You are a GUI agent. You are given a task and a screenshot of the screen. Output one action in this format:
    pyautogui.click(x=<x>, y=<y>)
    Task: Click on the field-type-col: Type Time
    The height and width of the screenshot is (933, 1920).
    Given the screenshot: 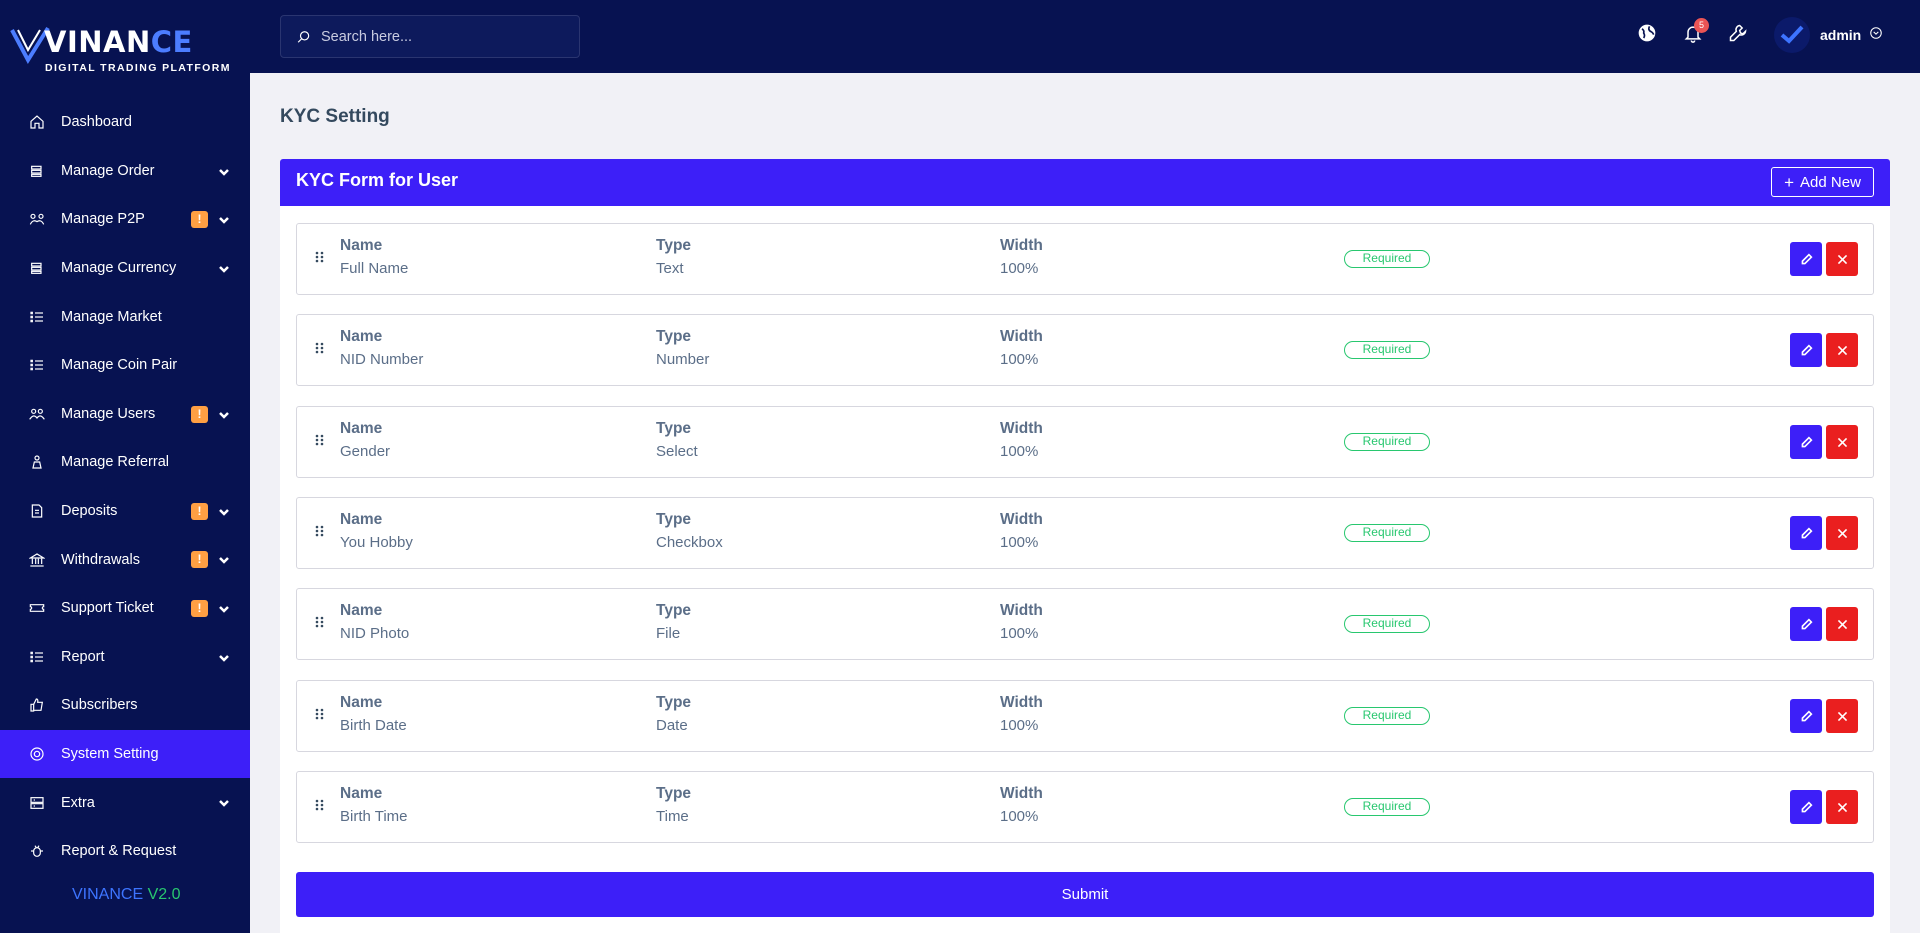 What is the action you would take?
    pyautogui.click(x=674, y=805)
    